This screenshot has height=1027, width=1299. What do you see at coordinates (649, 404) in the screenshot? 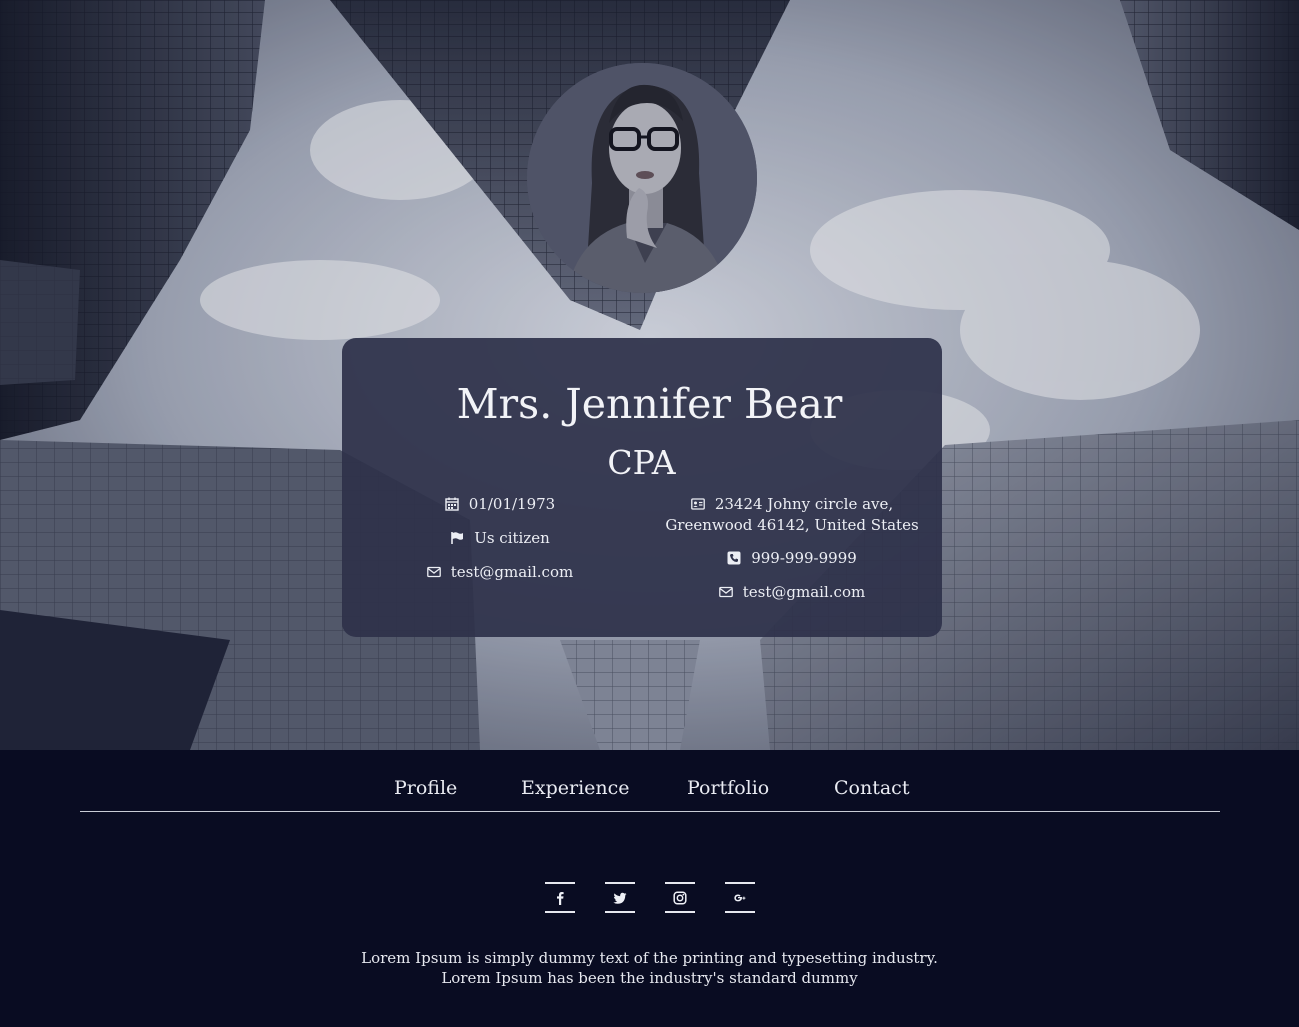
I see `profile-name: Mrs. Jennifer Bear` at bounding box center [649, 404].